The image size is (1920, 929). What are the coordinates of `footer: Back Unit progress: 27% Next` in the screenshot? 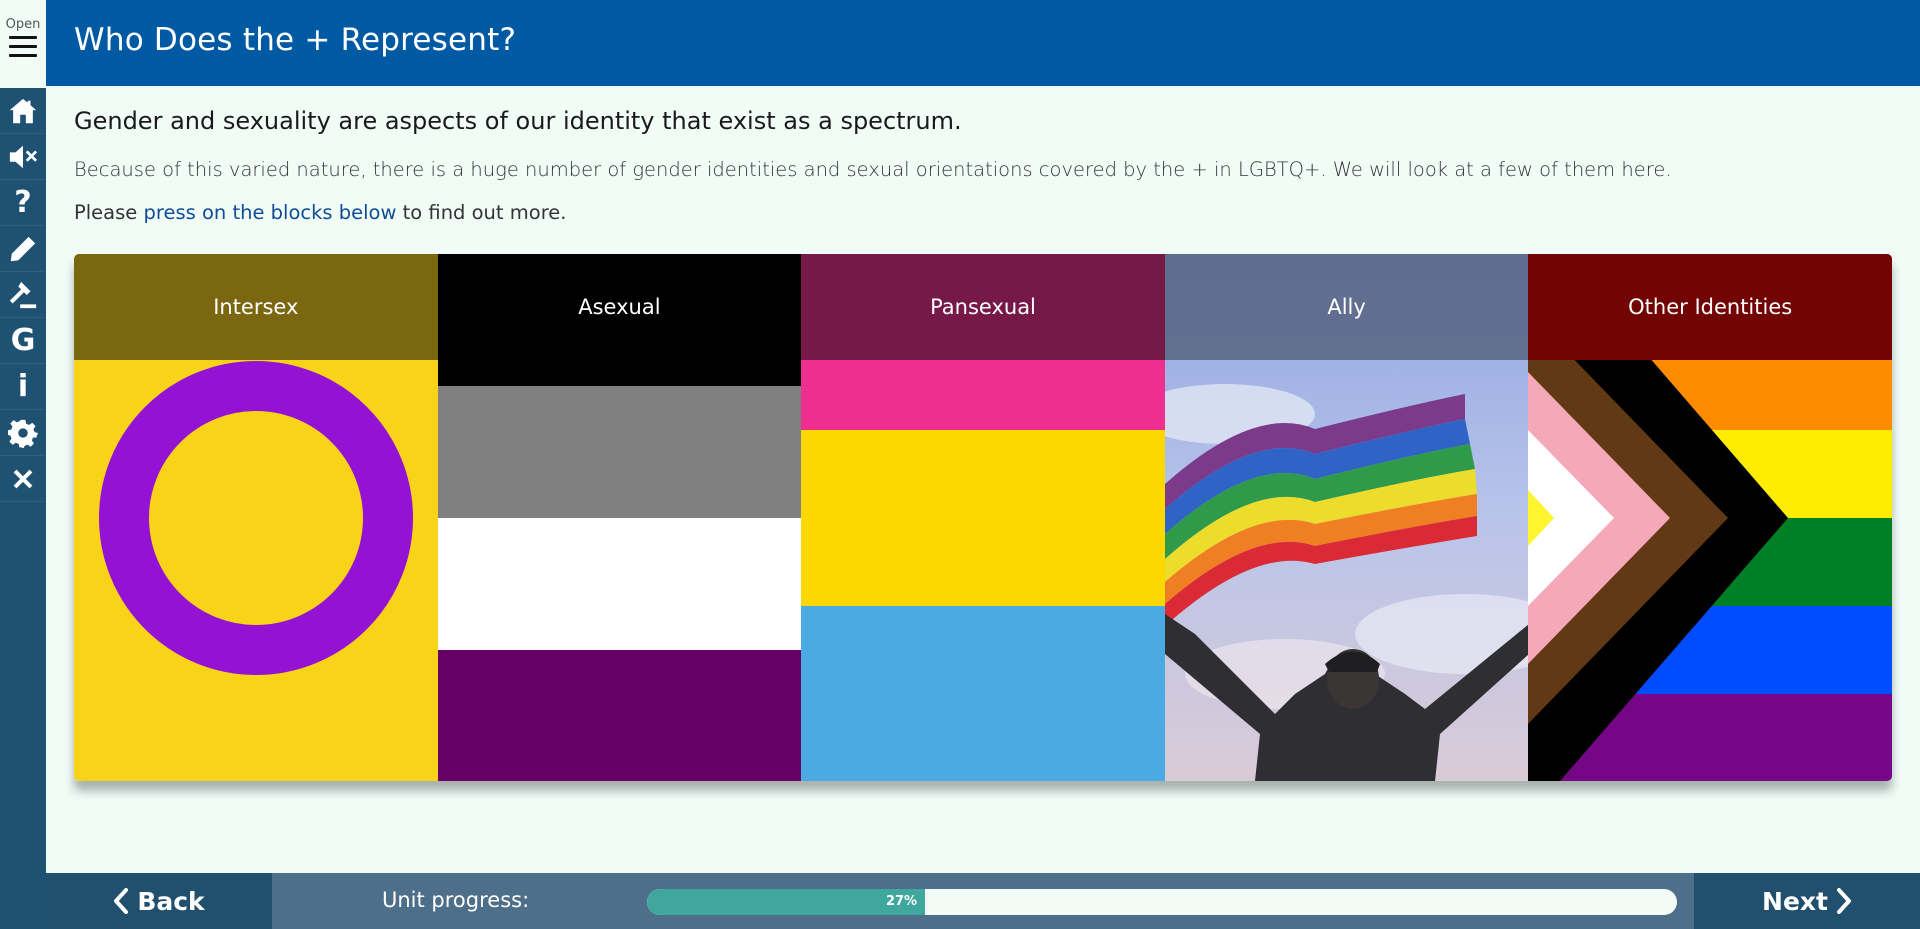 It's located at (983, 901).